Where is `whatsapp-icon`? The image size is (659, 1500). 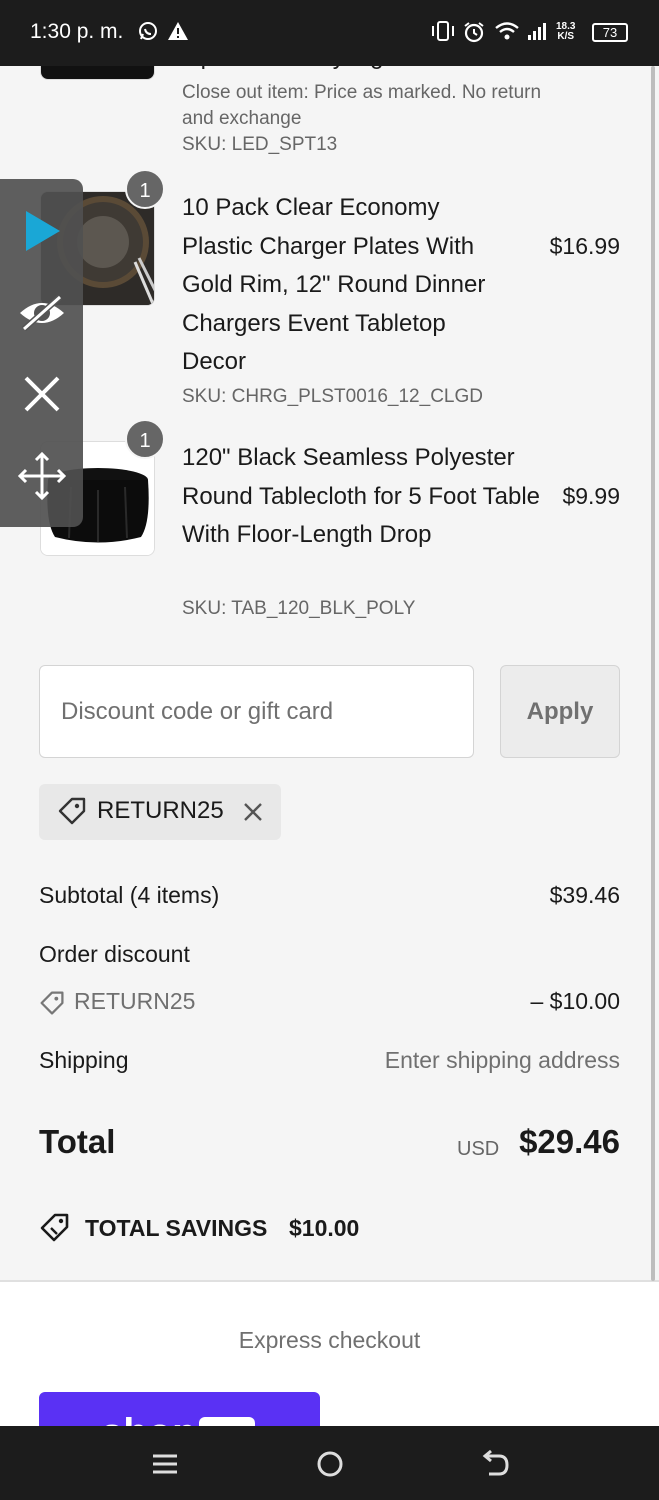
whatsapp-icon is located at coordinates (148, 34).